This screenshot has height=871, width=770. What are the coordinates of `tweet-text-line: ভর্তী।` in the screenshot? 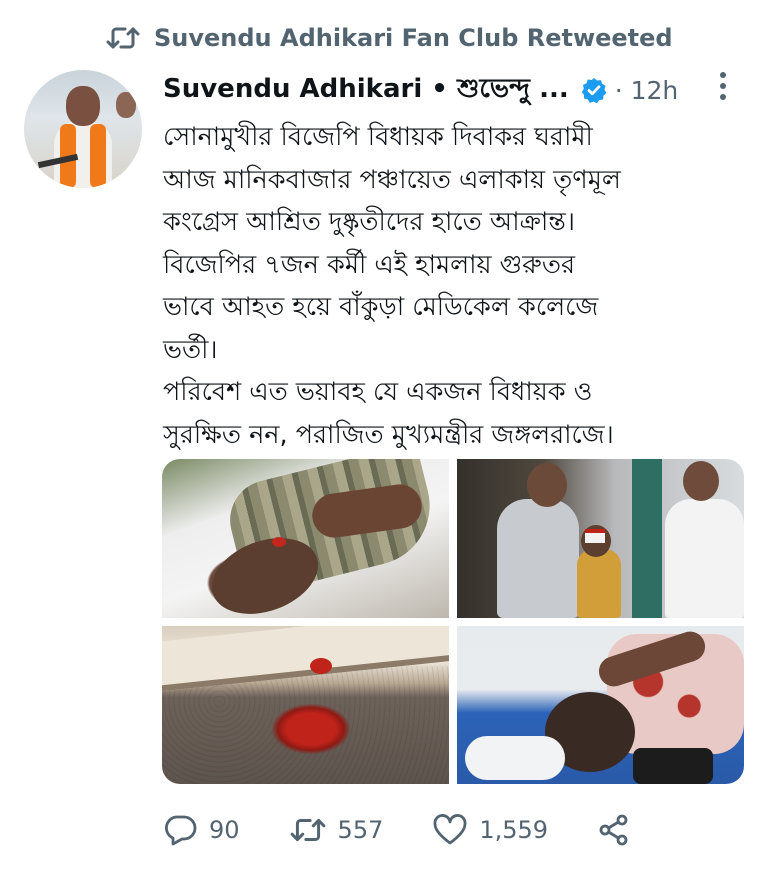 It's located at (190, 349).